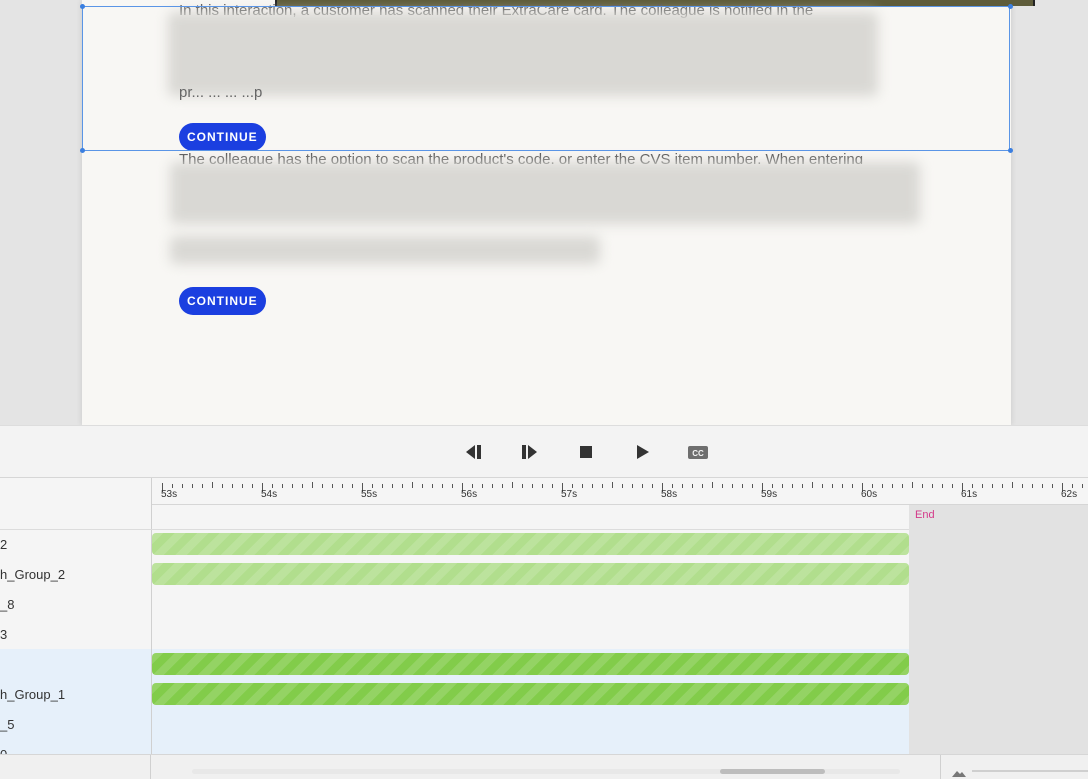  Describe the element at coordinates (32, 574) in the screenshot. I see `layer-name: h_Group_2` at that location.